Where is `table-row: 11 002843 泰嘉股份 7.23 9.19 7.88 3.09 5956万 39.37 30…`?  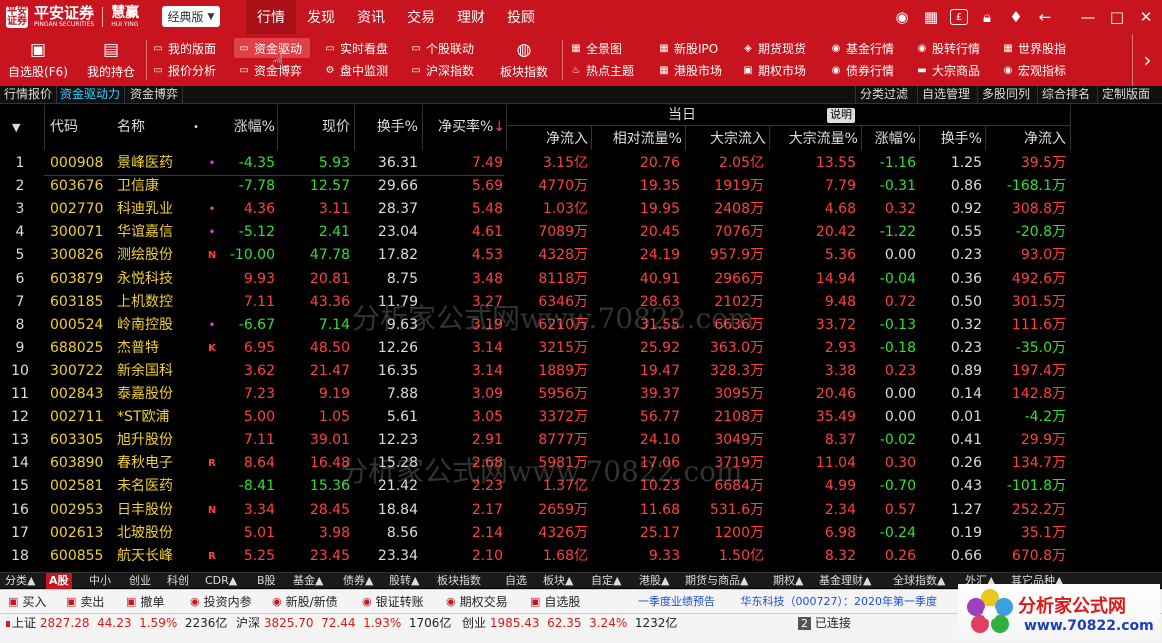
table-row: 11 002843 泰嘉股份 7.23 9.19 7.88 3.09 5956万 39.37 30… is located at coordinates (535, 394).